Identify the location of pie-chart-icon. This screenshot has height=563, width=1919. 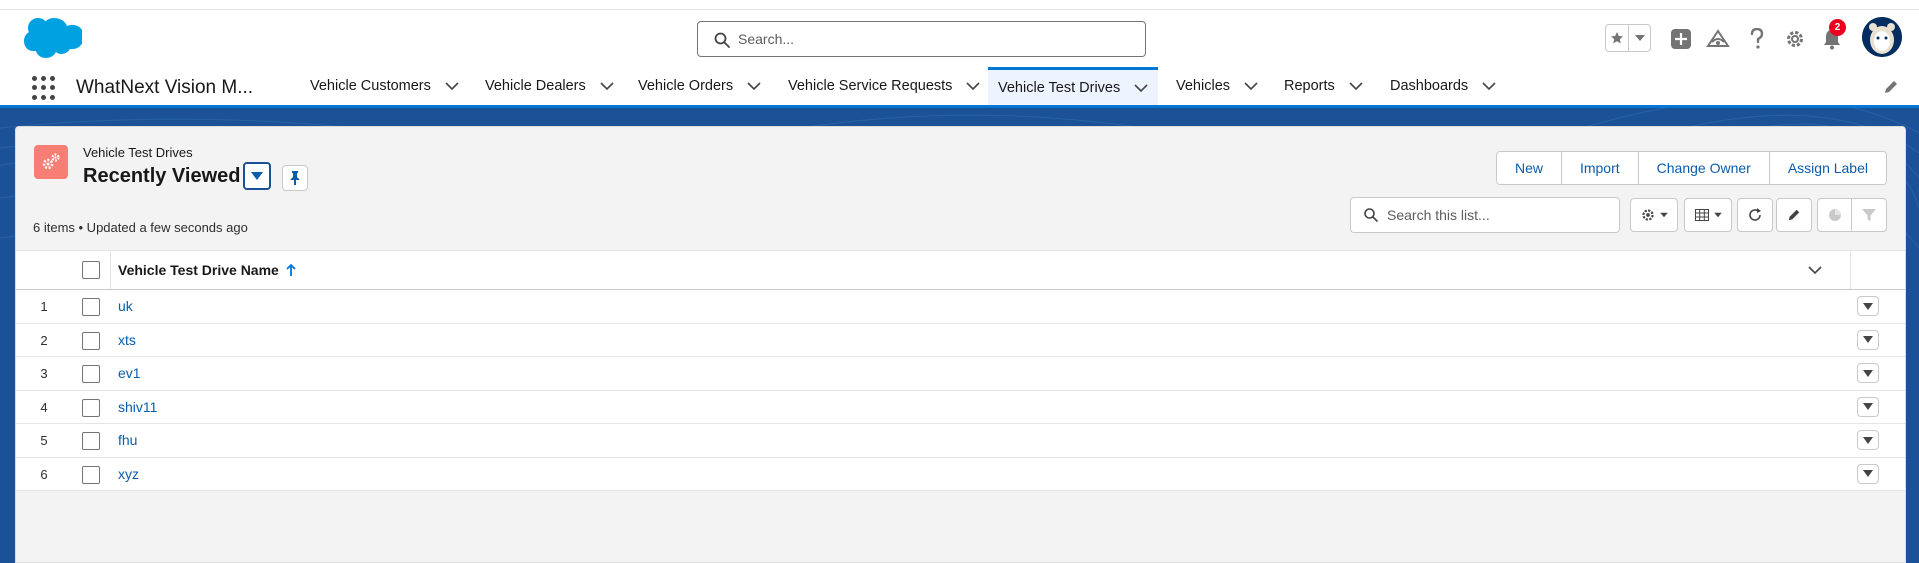
(1834, 215).